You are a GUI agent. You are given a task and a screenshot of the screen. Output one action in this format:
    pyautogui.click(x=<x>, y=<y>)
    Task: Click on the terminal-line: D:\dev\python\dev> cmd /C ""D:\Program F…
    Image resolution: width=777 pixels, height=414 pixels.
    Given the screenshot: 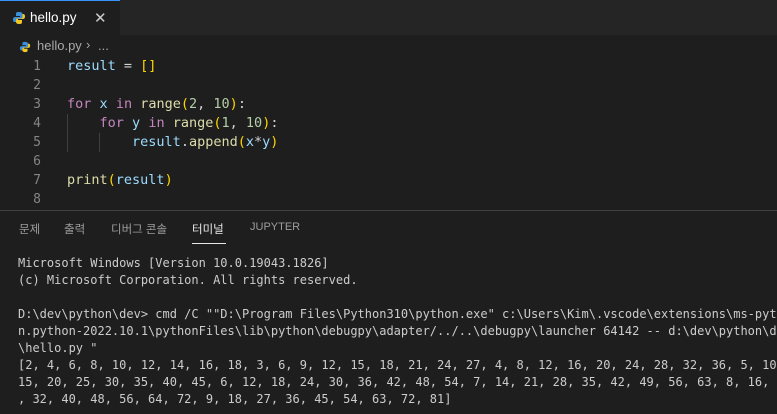 What is the action you would take?
    pyautogui.click(x=397, y=314)
    